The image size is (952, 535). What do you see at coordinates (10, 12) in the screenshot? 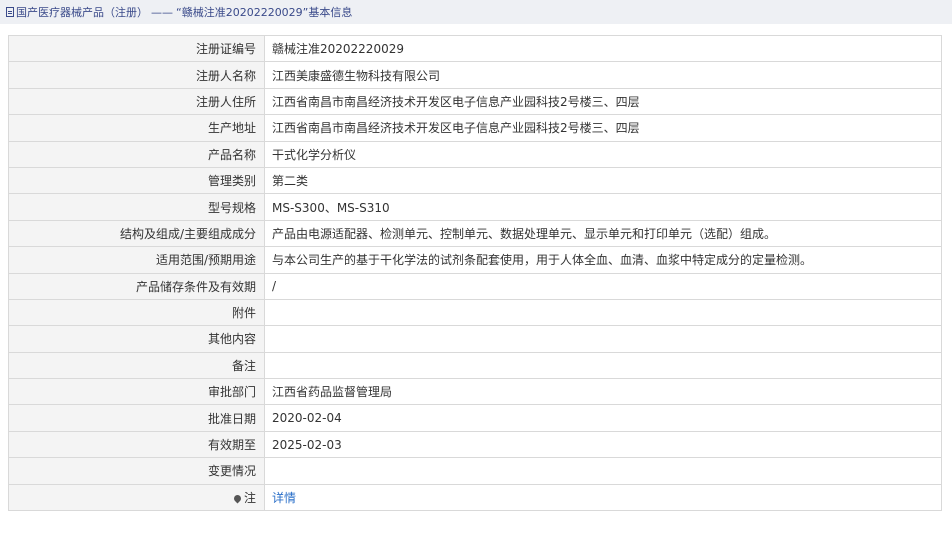
I see `document-icon` at bounding box center [10, 12].